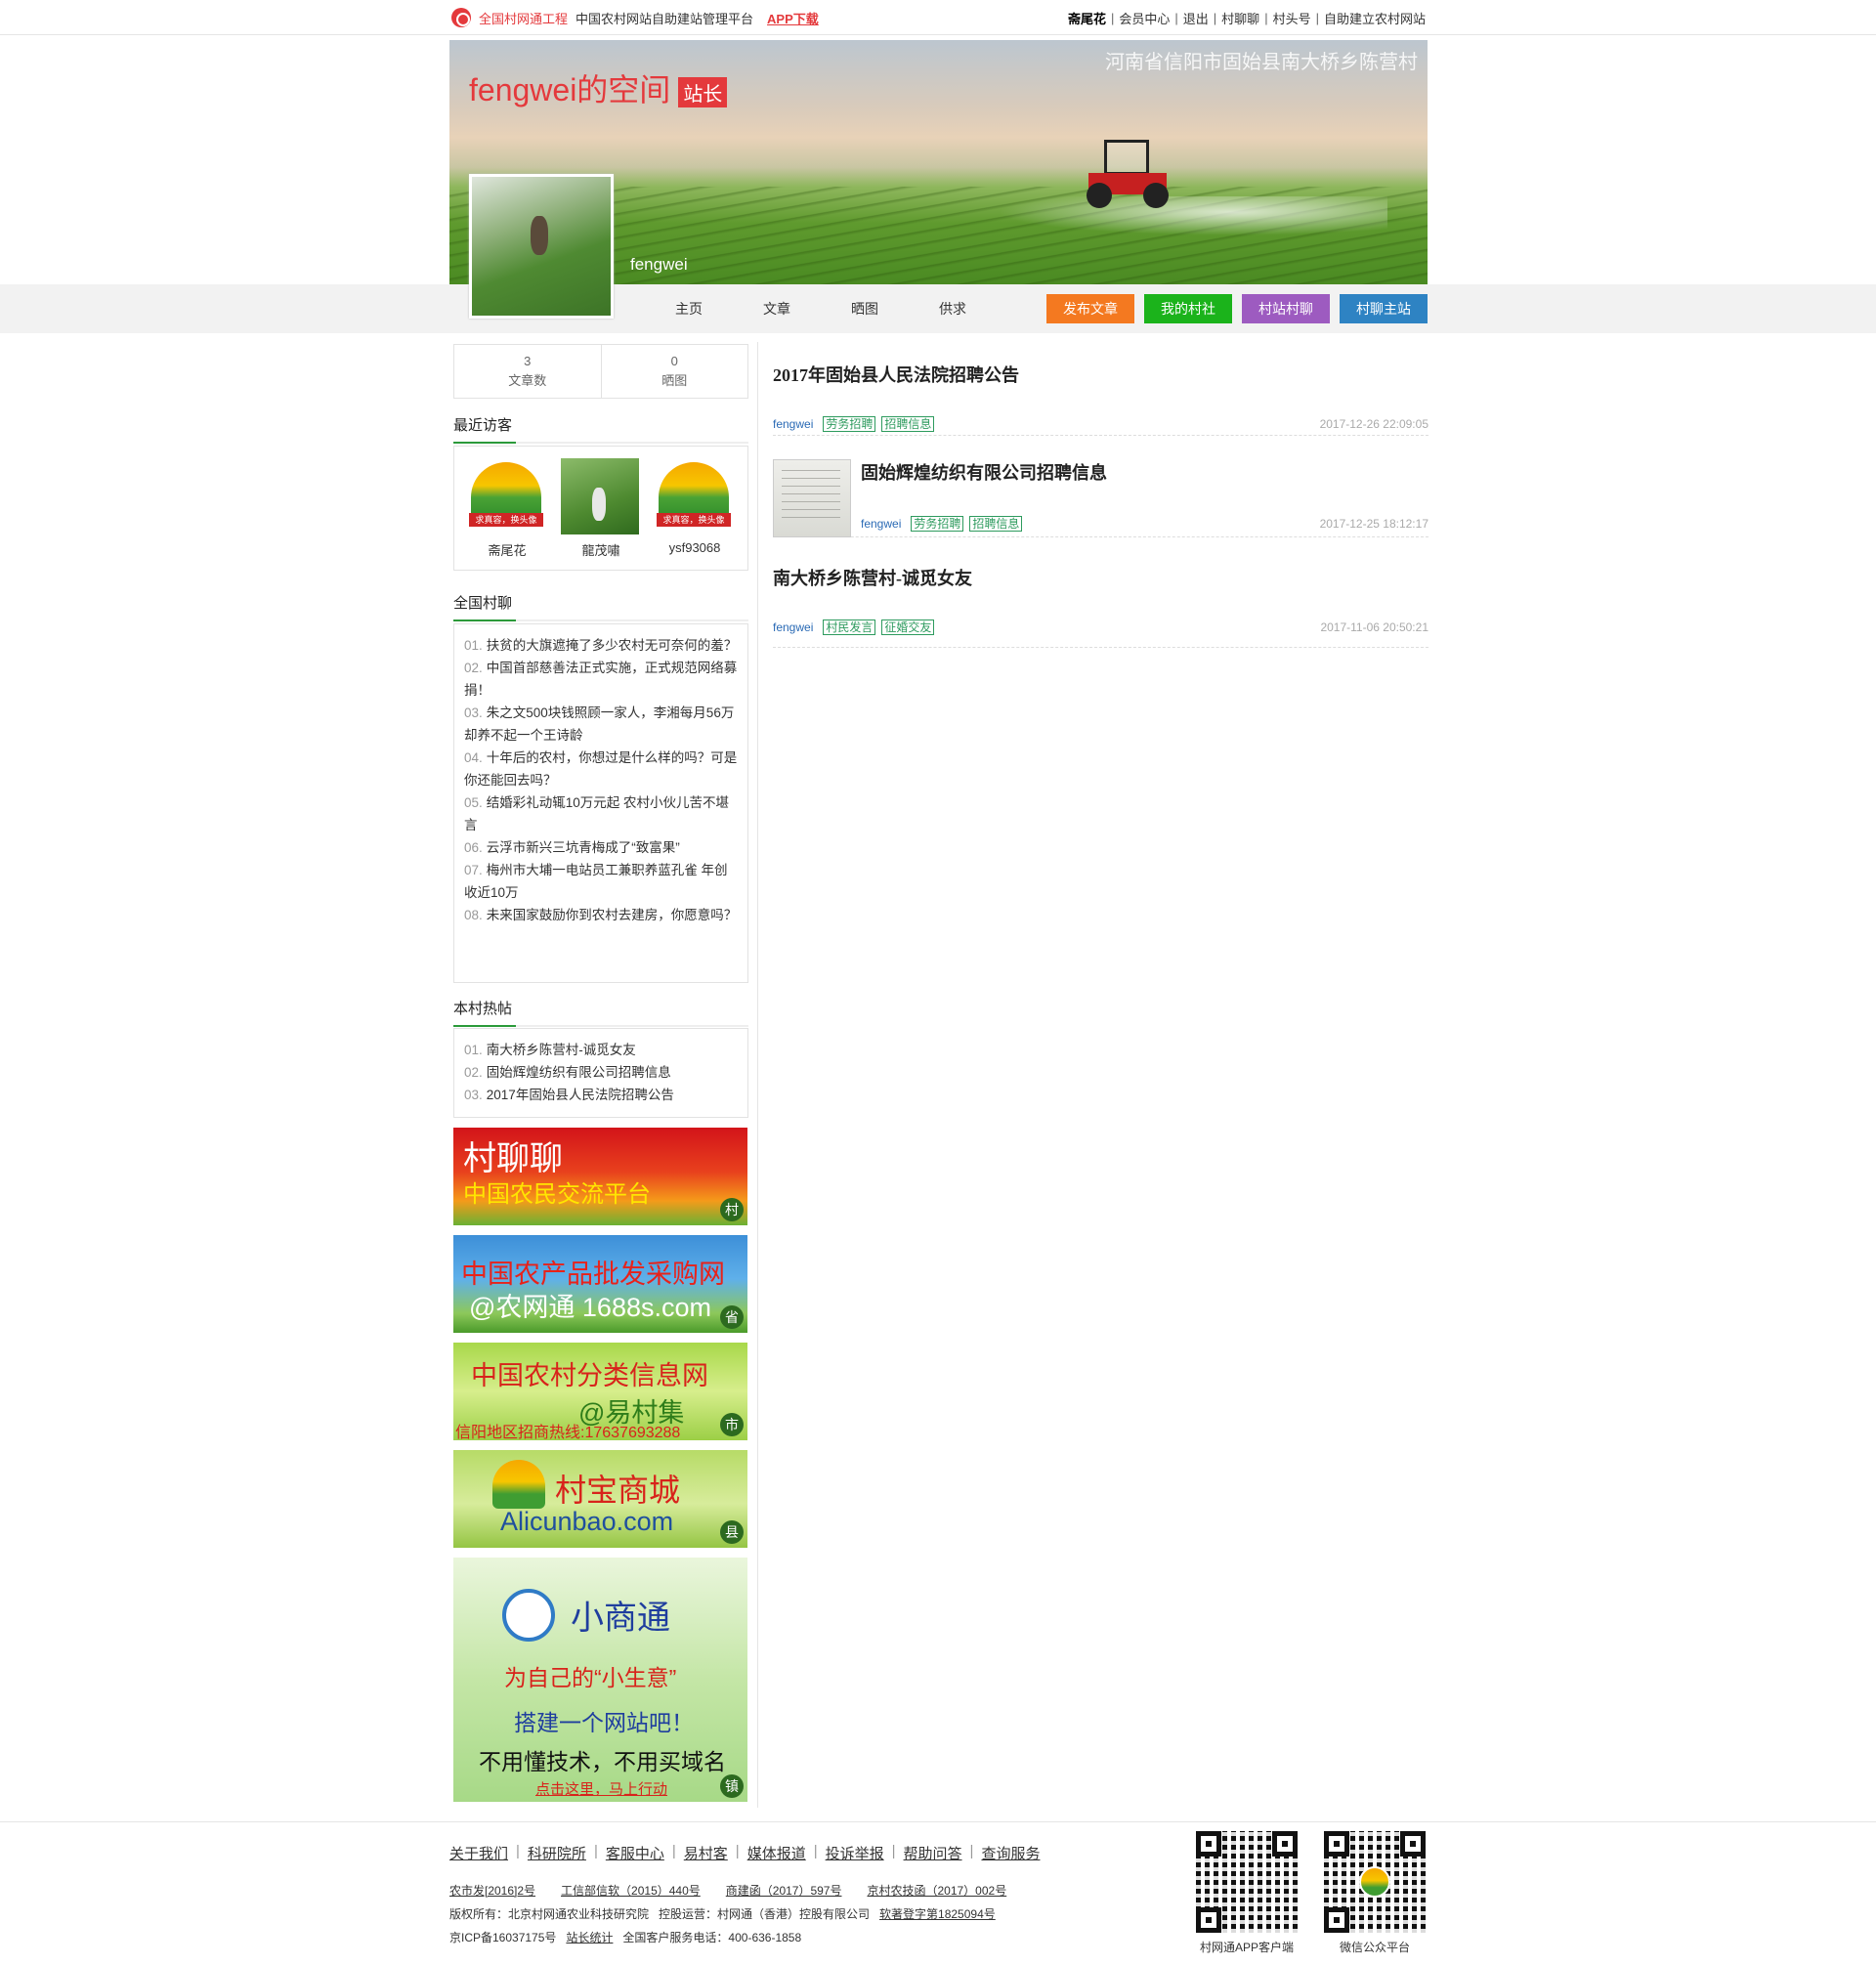 The height and width of the screenshot is (1965, 1876). Describe the element at coordinates (523, 18) in the screenshot. I see `brand-name: 全国村网通工程` at that location.